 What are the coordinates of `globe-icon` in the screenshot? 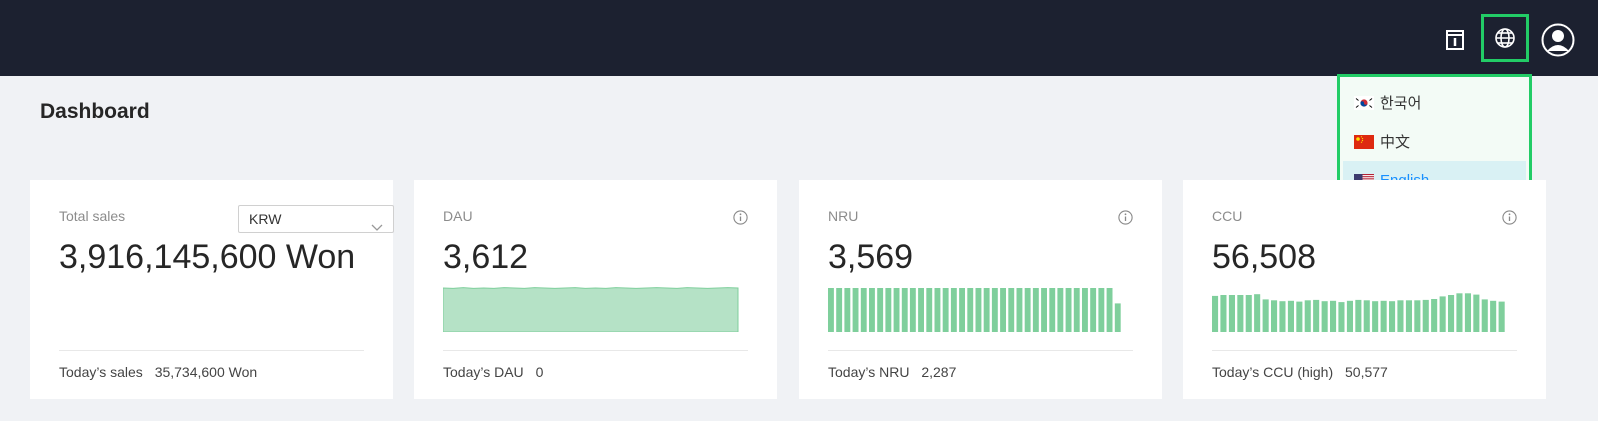 It's located at (1505, 38).